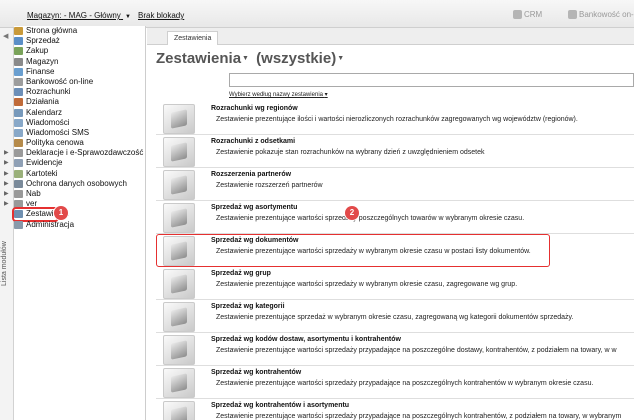  What do you see at coordinates (42, 61) in the screenshot?
I see `sidebar-item-label: Magazyn` at bounding box center [42, 61].